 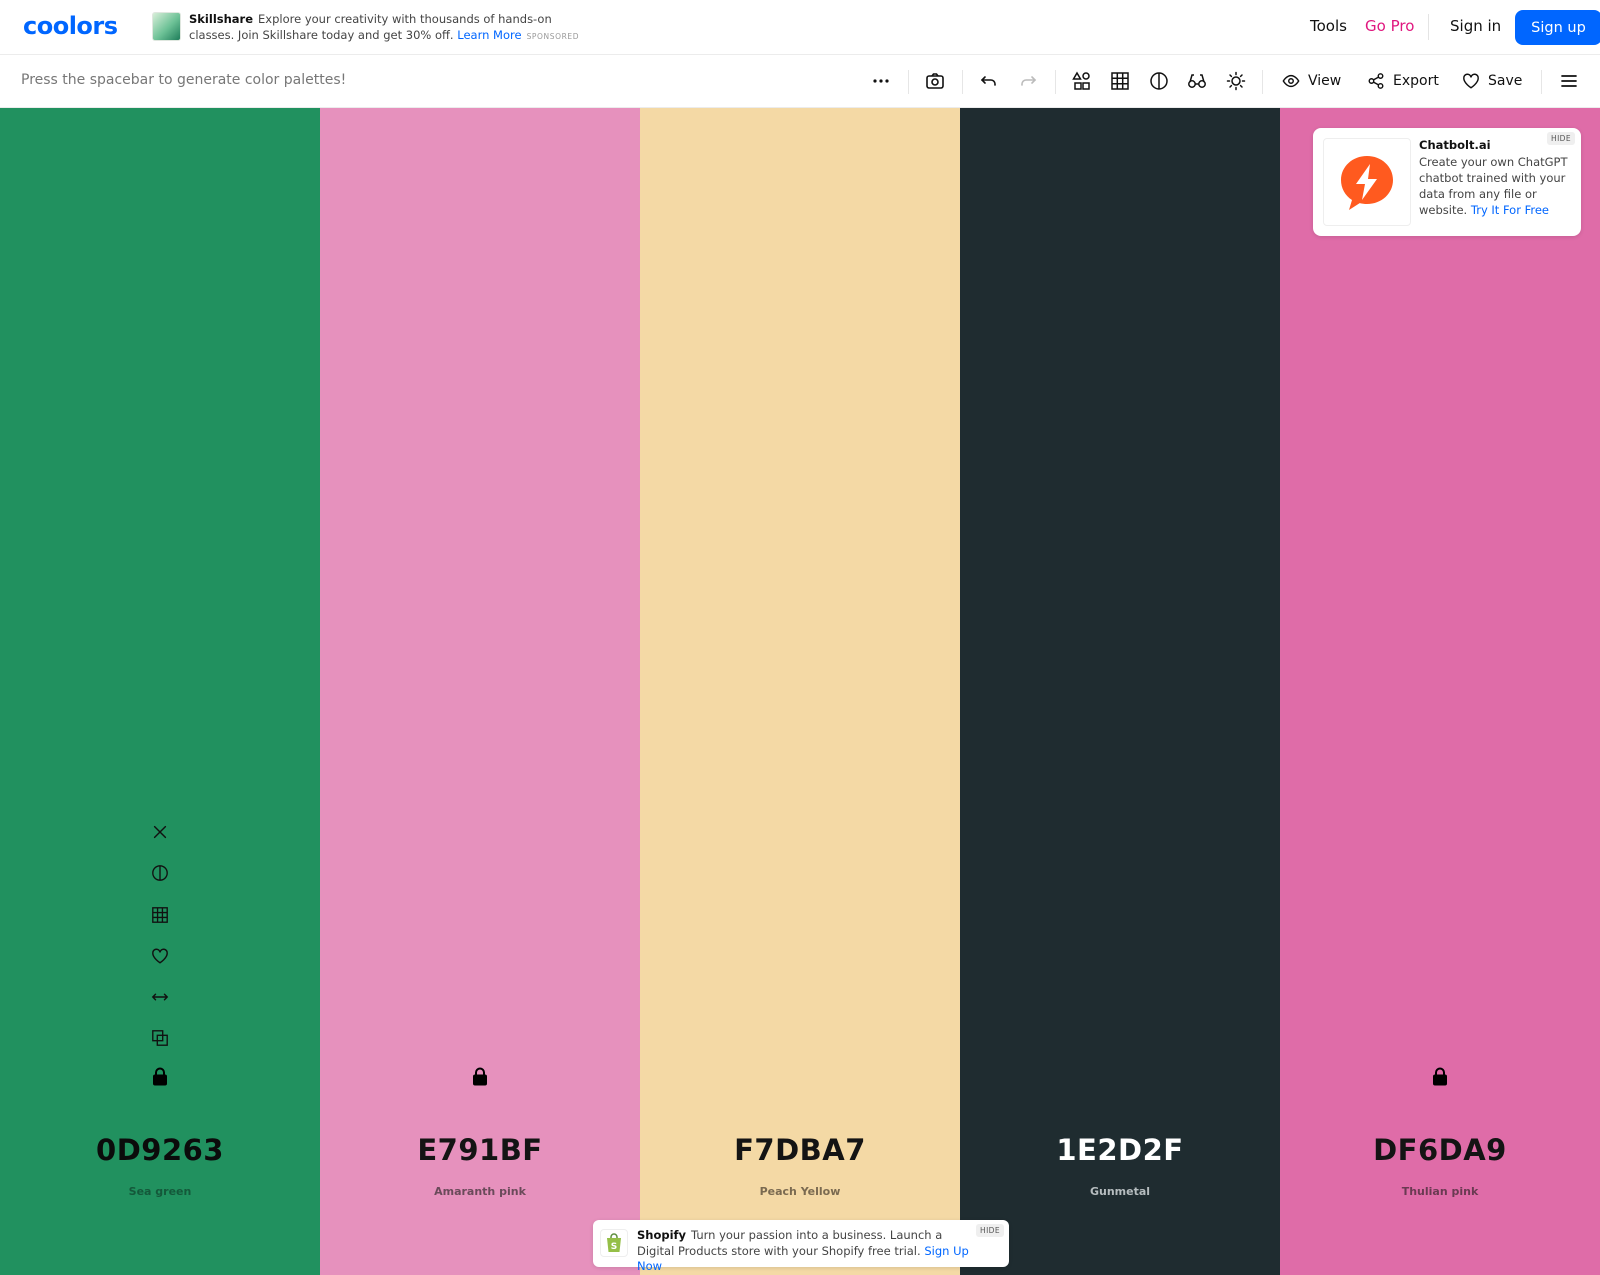 I want to click on menu-icon, so click(x=1569, y=81).